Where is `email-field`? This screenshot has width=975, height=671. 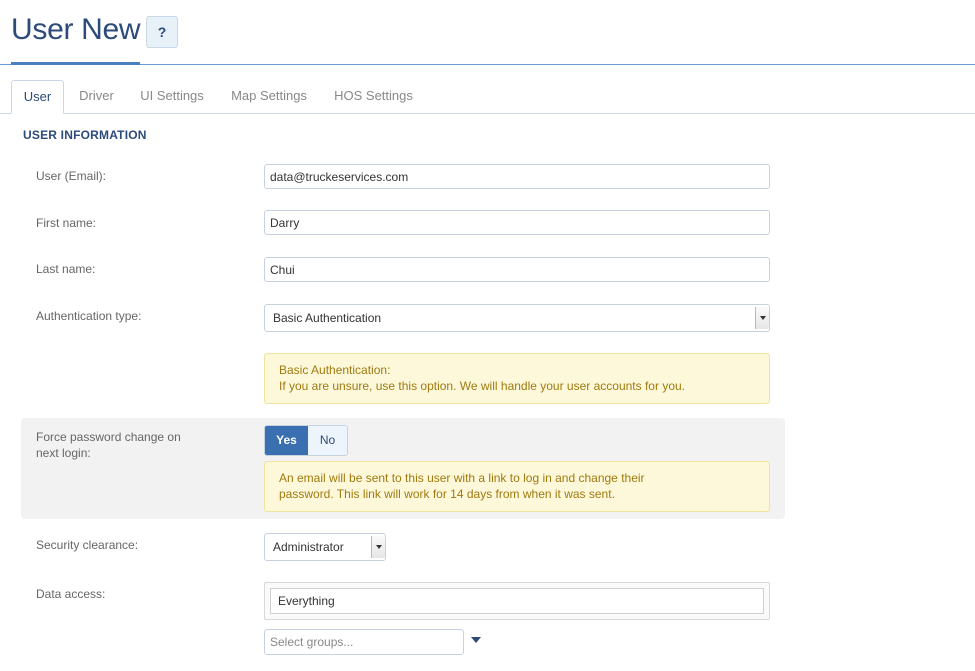
email-field is located at coordinates (517, 176).